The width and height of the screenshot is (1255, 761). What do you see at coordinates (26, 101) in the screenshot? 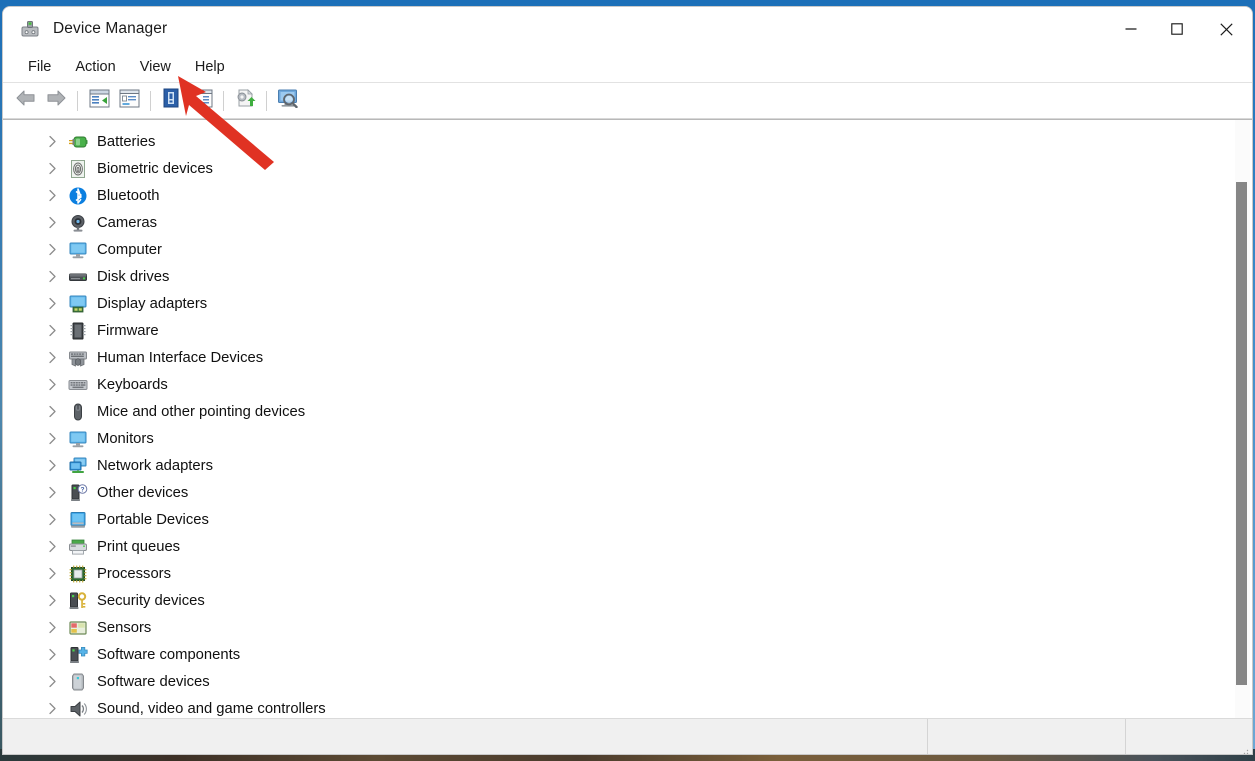
I see `back-button` at bounding box center [26, 101].